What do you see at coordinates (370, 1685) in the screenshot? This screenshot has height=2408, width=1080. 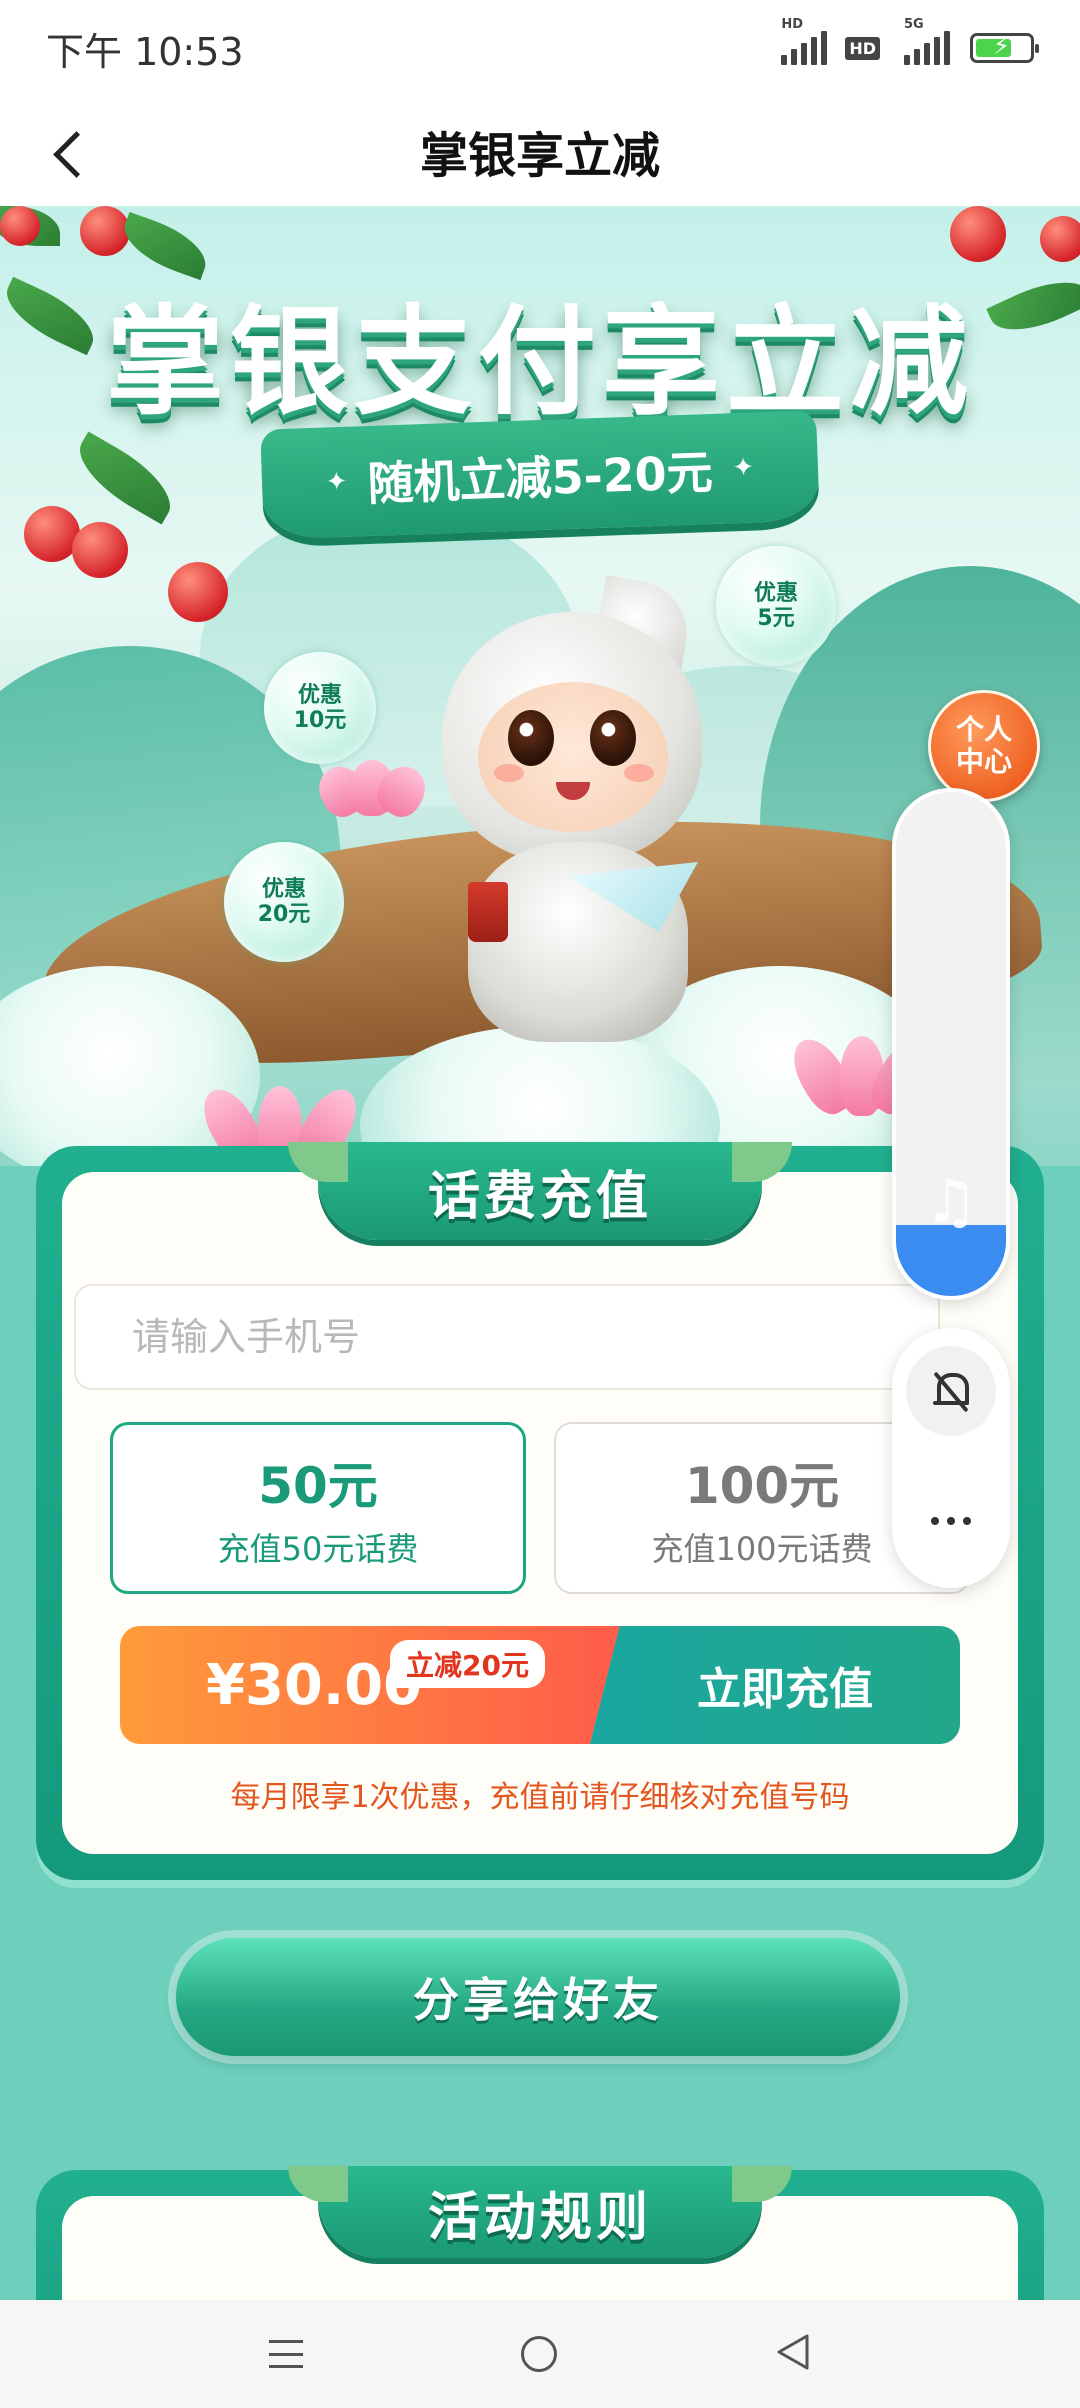 I see `price-panel: ¥30.00` at bounding box center [370, 1685].